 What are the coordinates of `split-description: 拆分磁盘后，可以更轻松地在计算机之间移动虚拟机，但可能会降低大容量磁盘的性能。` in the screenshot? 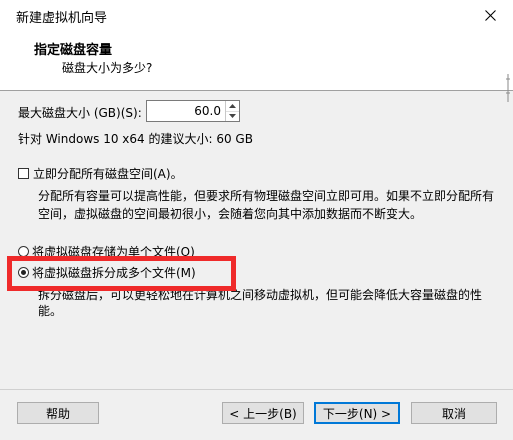 It's located at (260, 303).